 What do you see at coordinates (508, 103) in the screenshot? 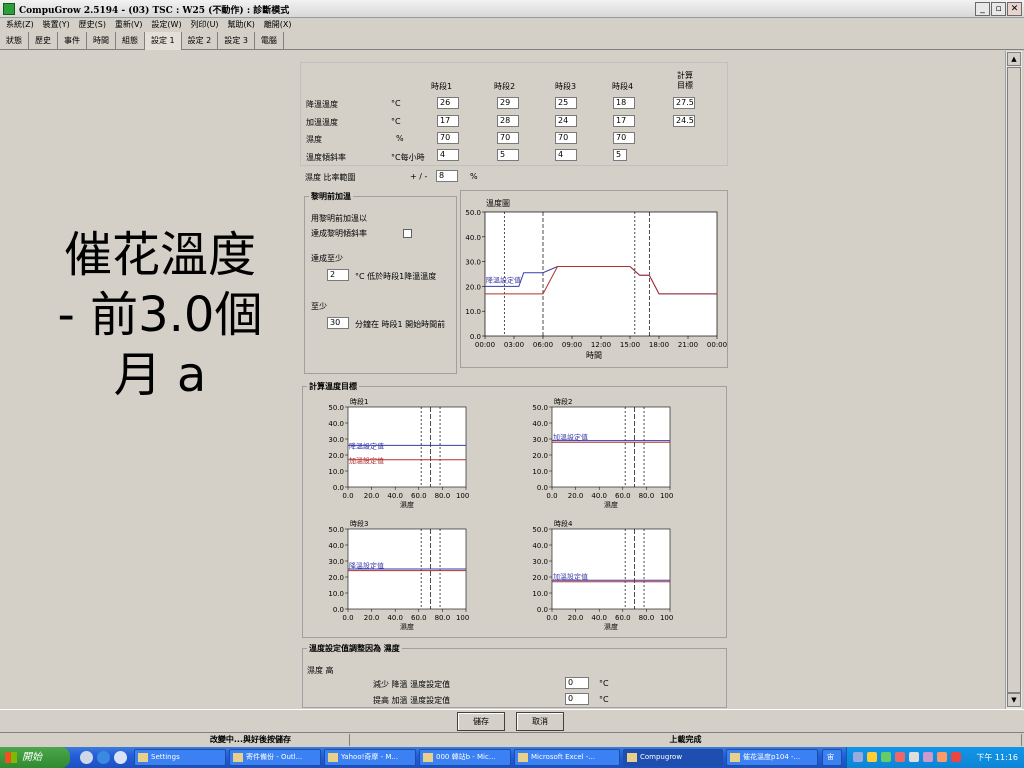
I see `cool-temp-p2-input: 29` at bounding box center [508, 103].